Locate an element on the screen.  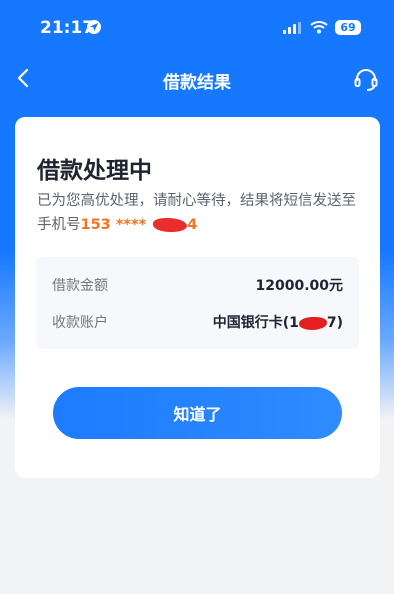
navigation-bar: 借款结果 is located at coordinates (197, 80).